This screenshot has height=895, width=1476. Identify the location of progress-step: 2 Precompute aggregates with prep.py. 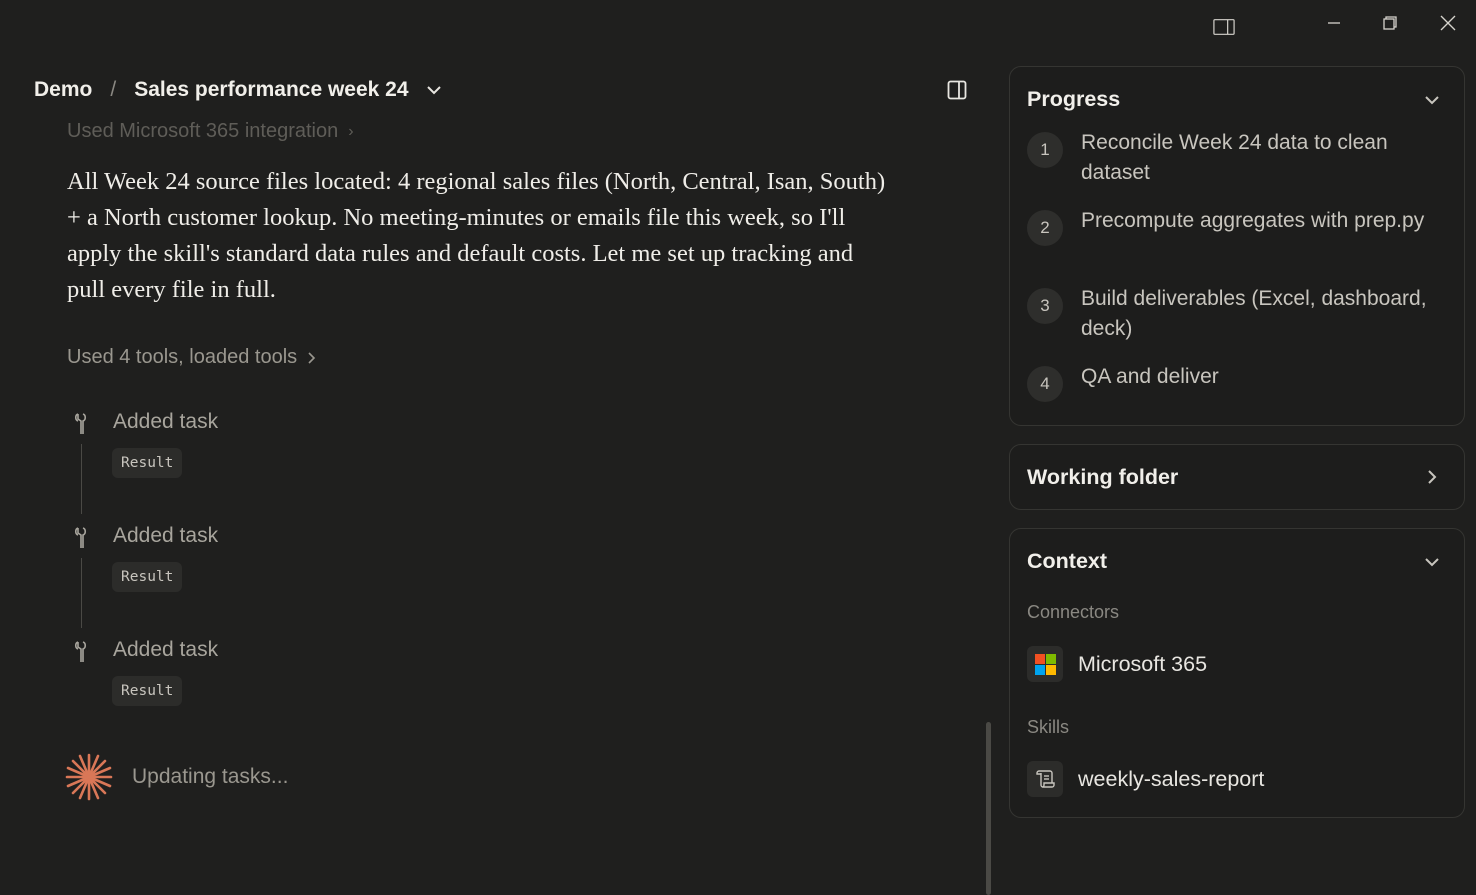
(1237, 239).